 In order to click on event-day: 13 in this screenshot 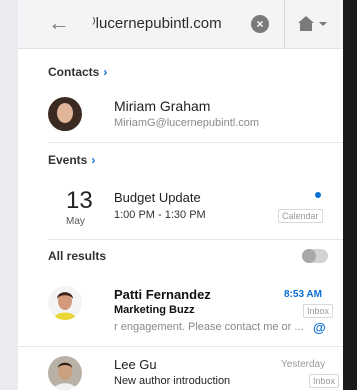, I will do `click(79, 200)`.